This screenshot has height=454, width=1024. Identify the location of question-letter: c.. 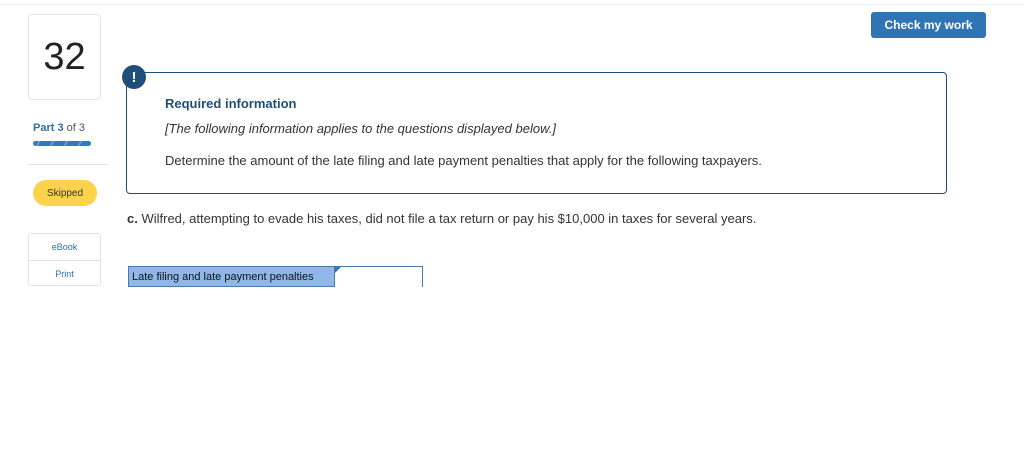
(132, 218).